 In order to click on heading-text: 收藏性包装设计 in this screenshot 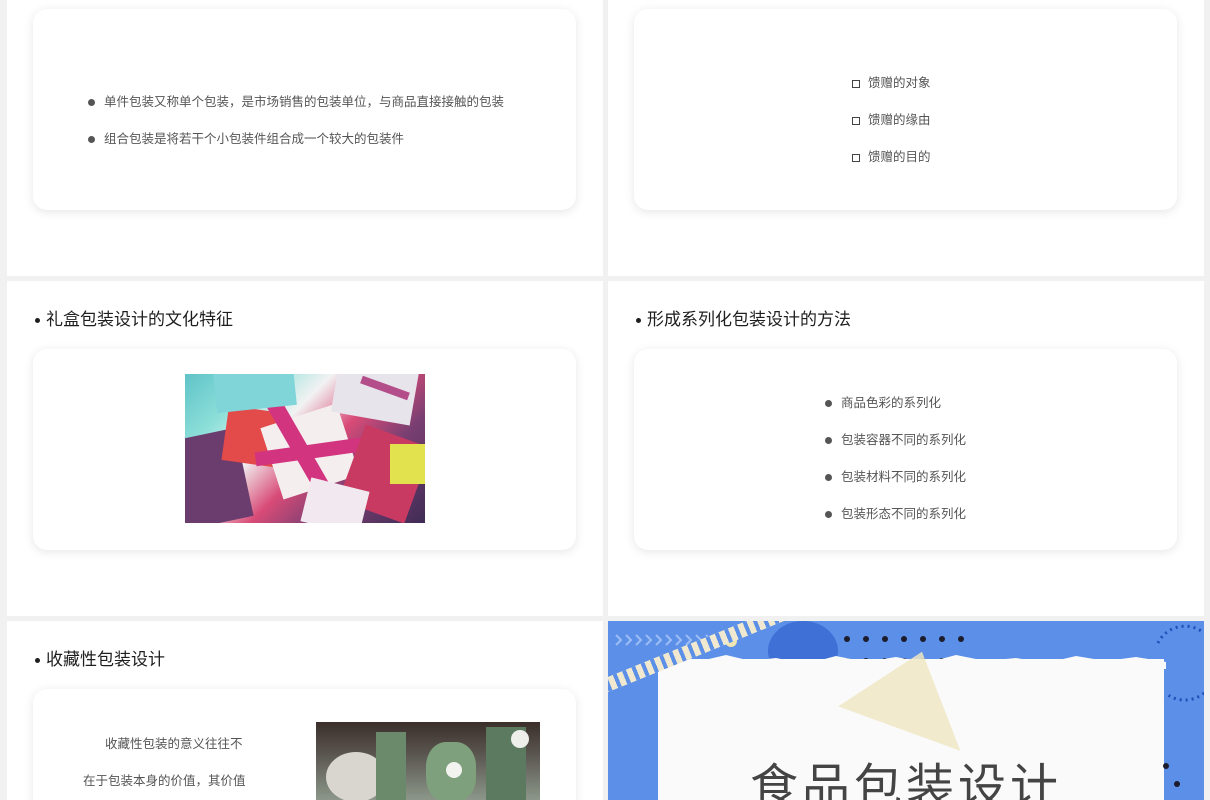, I will do `click(105, 660)`.